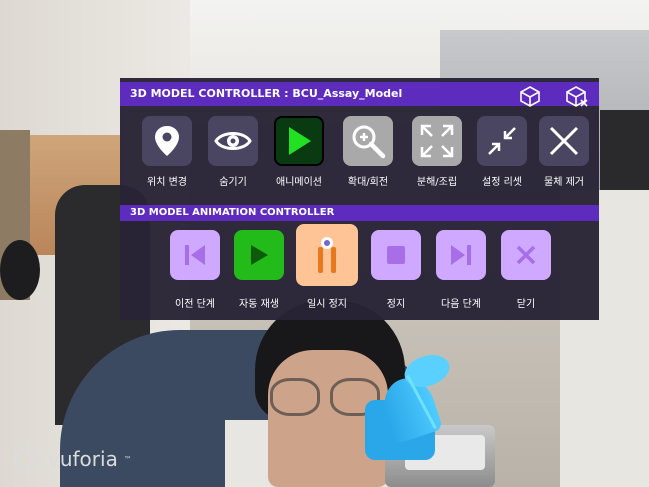 Image resolution: width=649 pixels, height=487 pixels. Describe the element at coordinates (327, 304) in the screenshot. I see `pause-label: 일시 정지` at that location.